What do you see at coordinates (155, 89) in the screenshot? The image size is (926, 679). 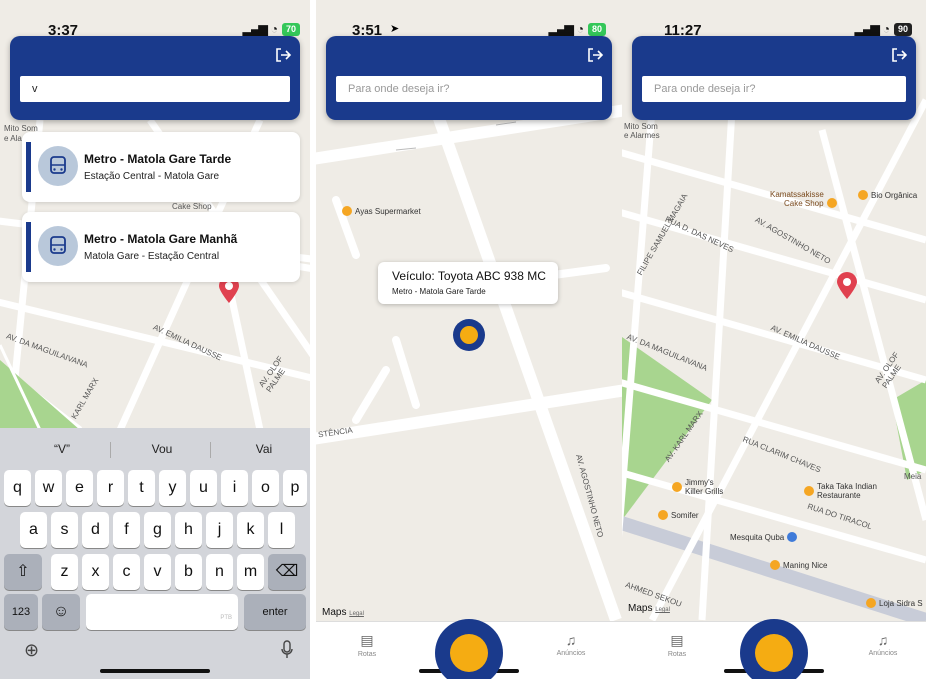 I see `search-input: v` at bounding box center [155, 89].